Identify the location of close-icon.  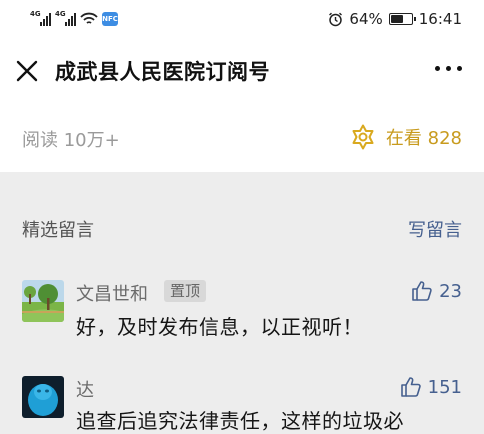
(27, 71).